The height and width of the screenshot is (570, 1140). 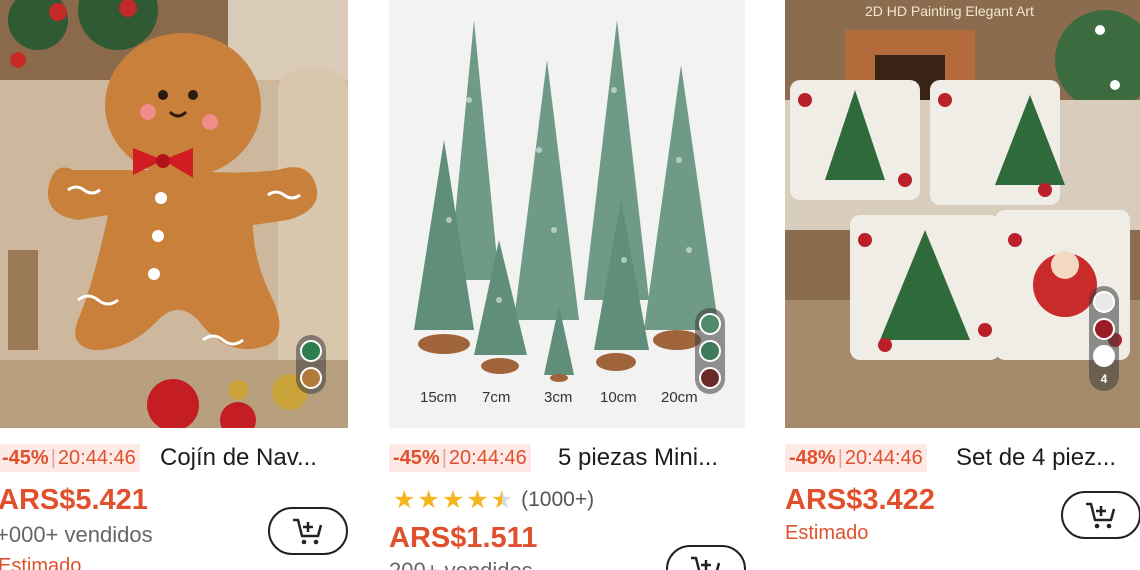 I want to click on size-label: 20cm, so click(x=679, y=397).